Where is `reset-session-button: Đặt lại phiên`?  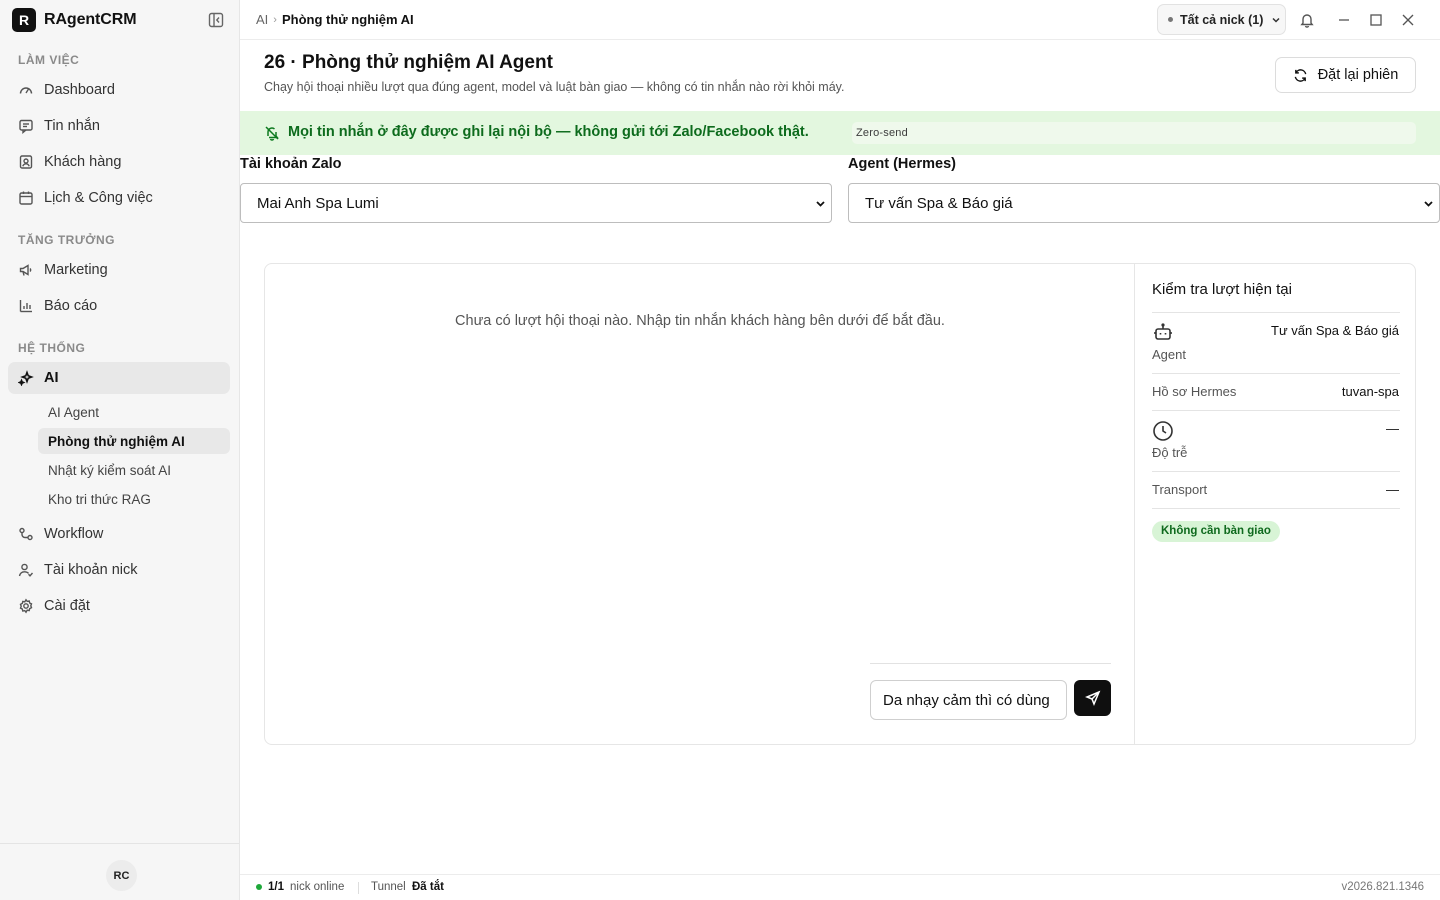 reset-session-button: Đặt lại phiên is located at coordinates (1345, 75).